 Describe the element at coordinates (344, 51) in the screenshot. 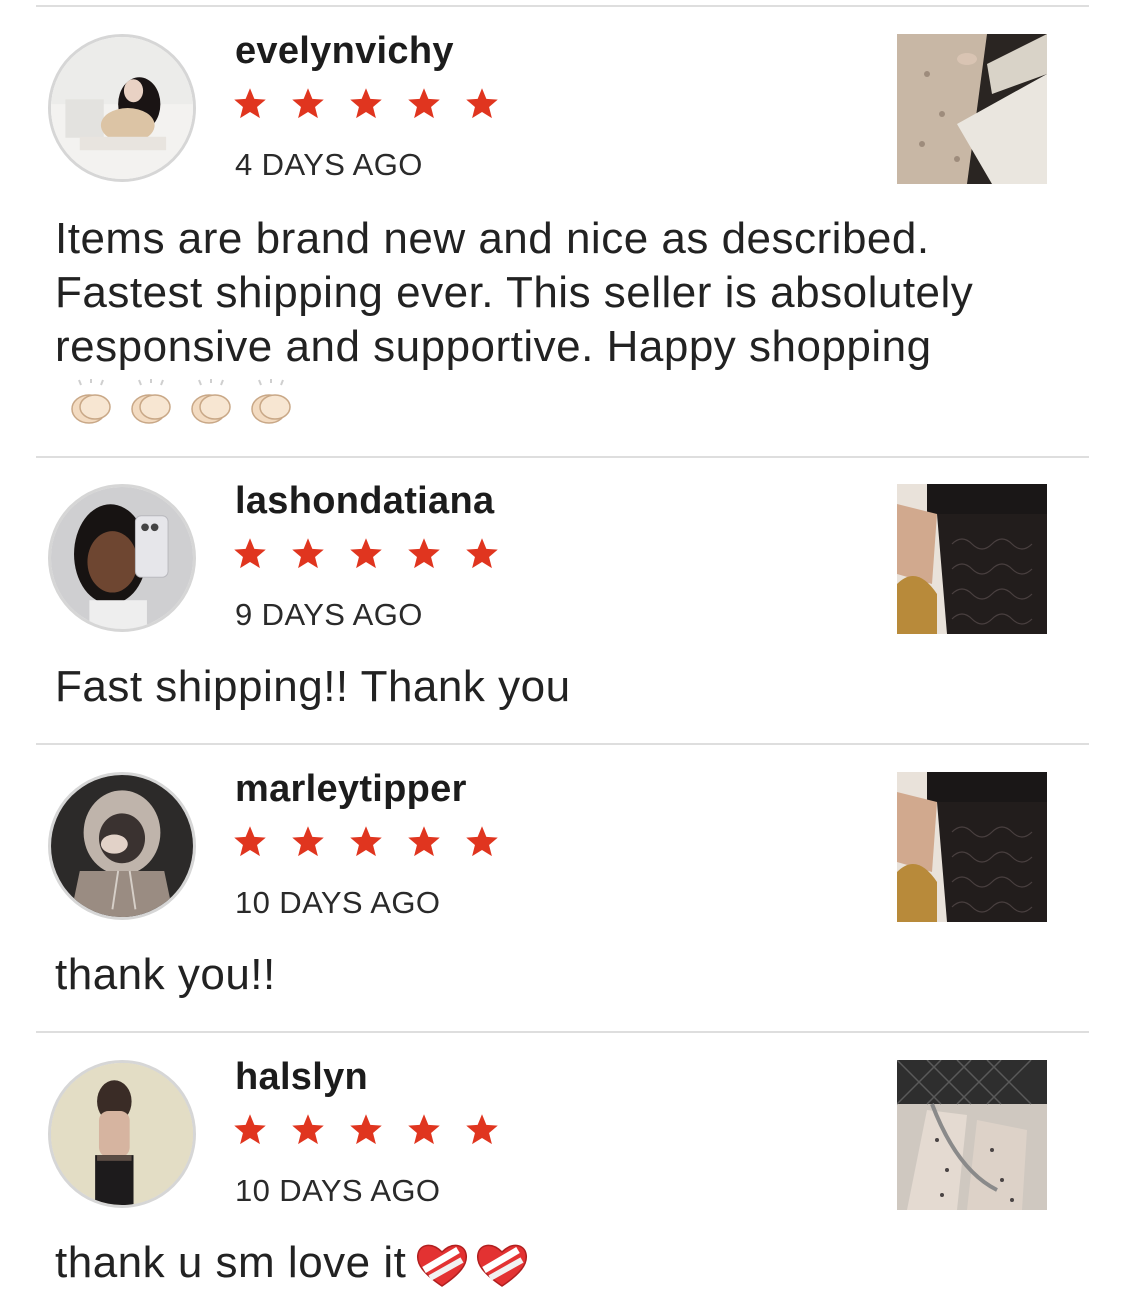

I see `username: evelynvichy` at that location.